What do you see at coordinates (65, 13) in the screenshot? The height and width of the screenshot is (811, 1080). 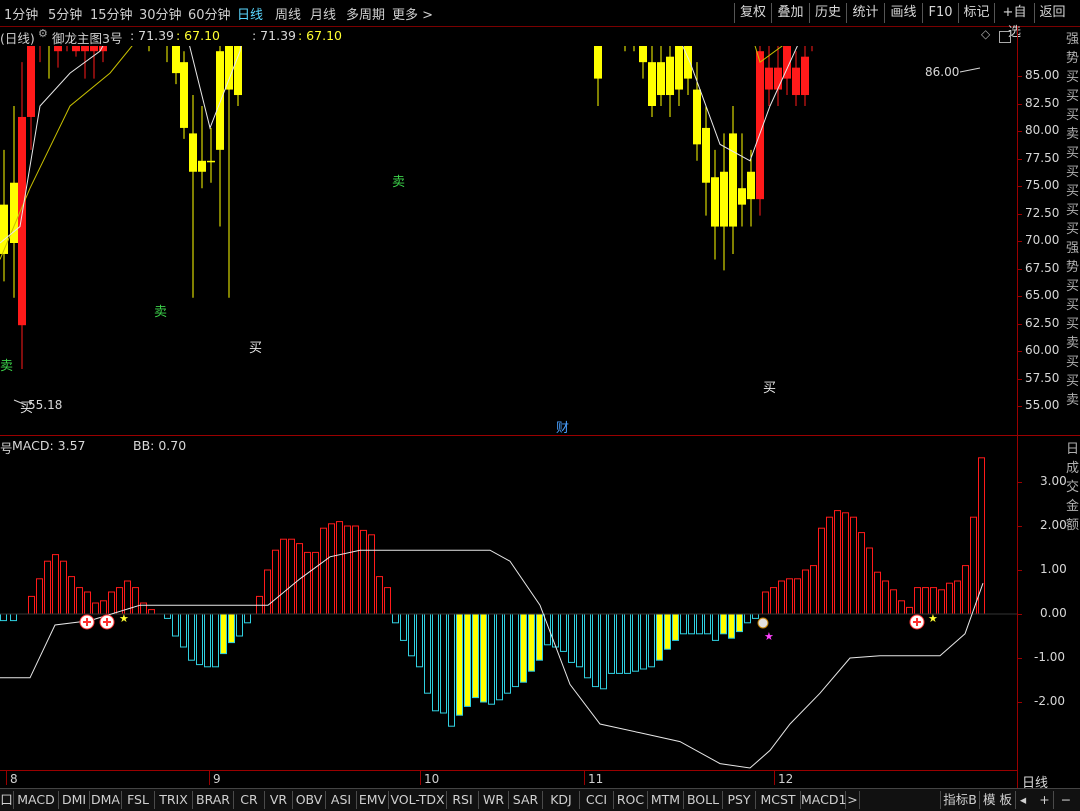 I see `period-tab-1: 5分钟` at bounding box center [65, 13].